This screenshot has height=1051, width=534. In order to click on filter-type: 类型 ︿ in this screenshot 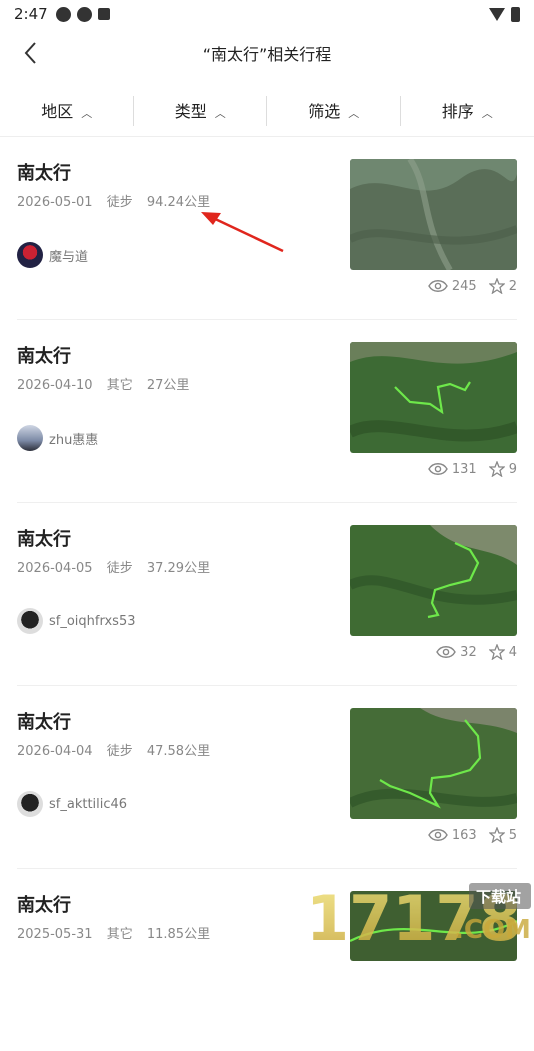, I will do `click(201, 110)`.